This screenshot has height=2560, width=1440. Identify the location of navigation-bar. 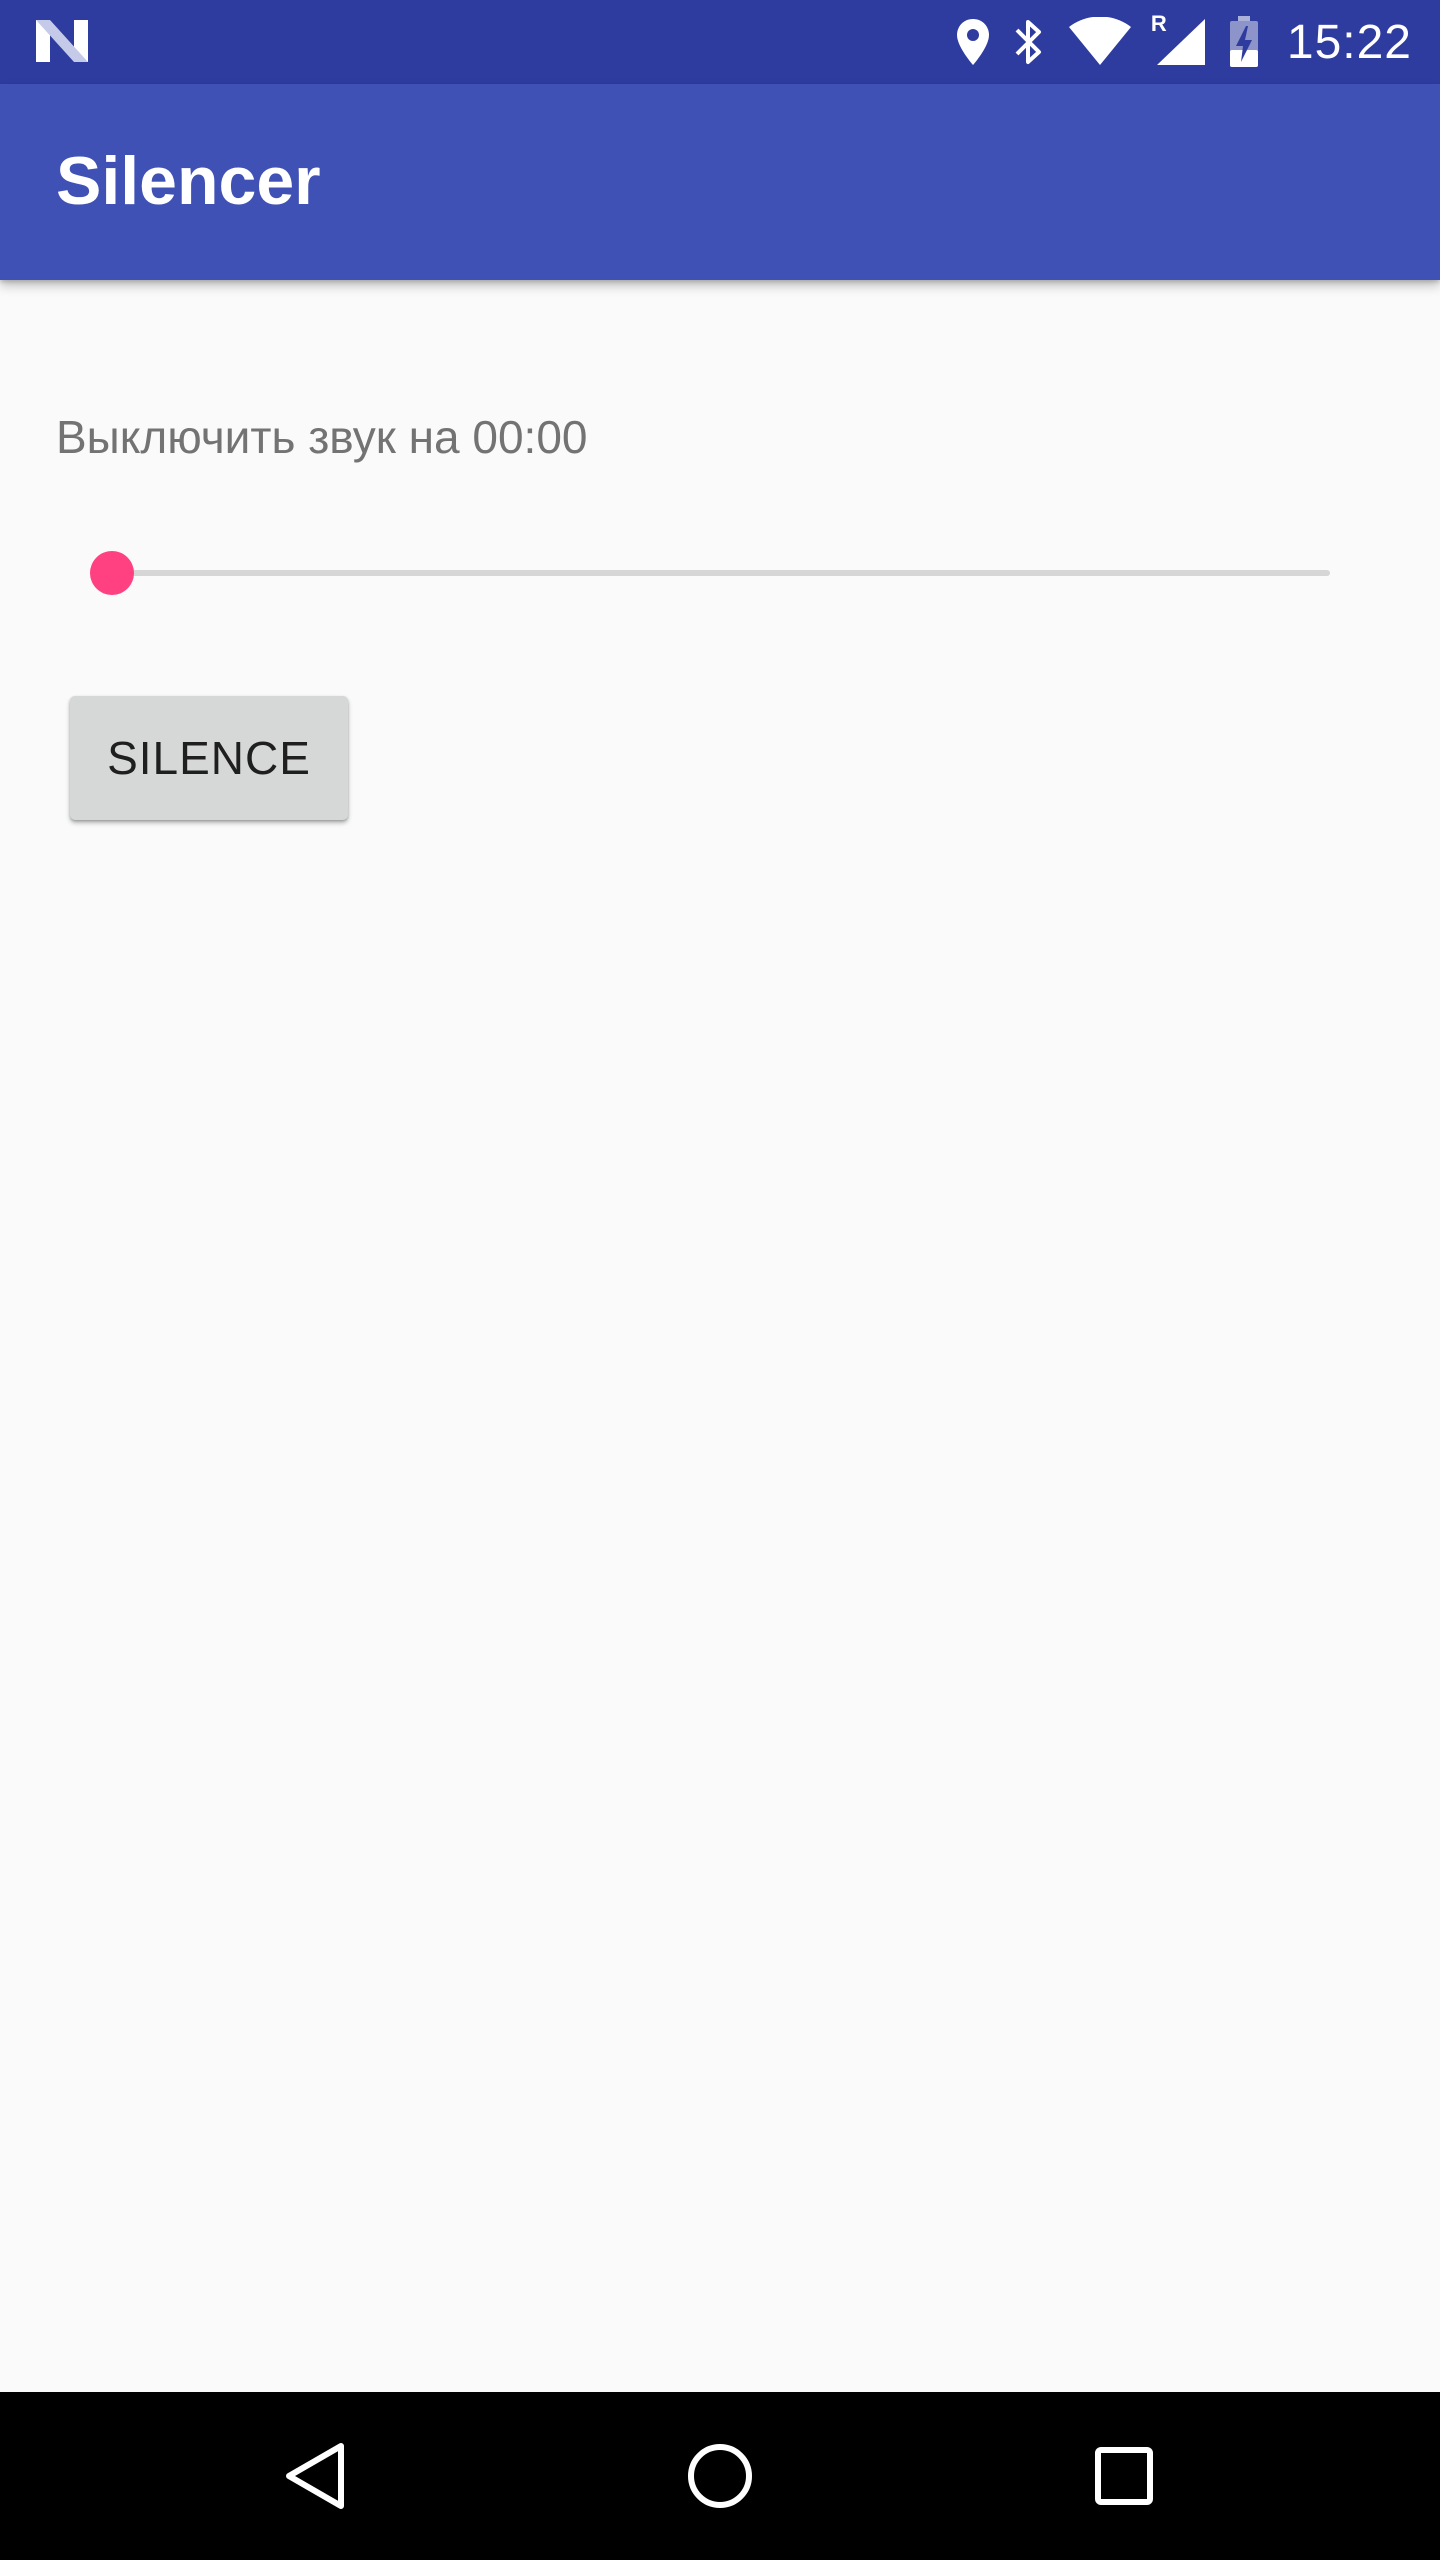
(720, 2476).